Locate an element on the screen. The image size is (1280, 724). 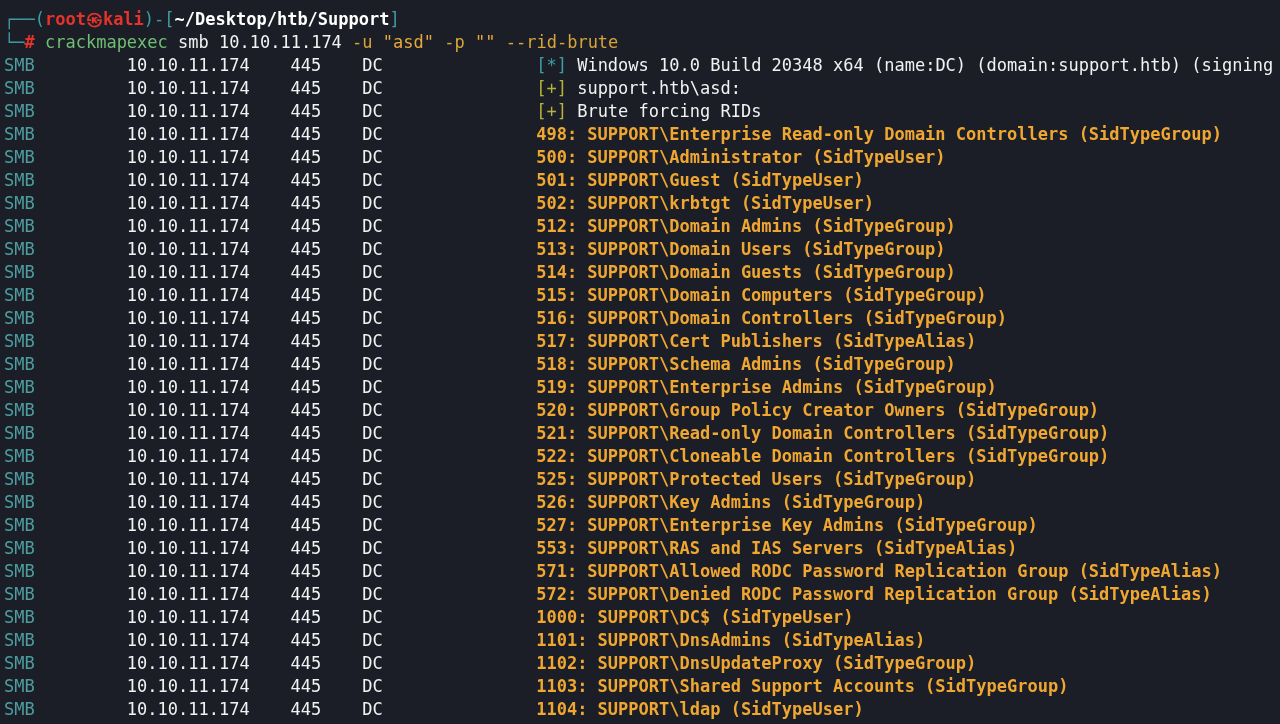
rid-entry: 502: SUPPORT\krbtgt (SidTypeUser) is located at coordinates (705, 203).